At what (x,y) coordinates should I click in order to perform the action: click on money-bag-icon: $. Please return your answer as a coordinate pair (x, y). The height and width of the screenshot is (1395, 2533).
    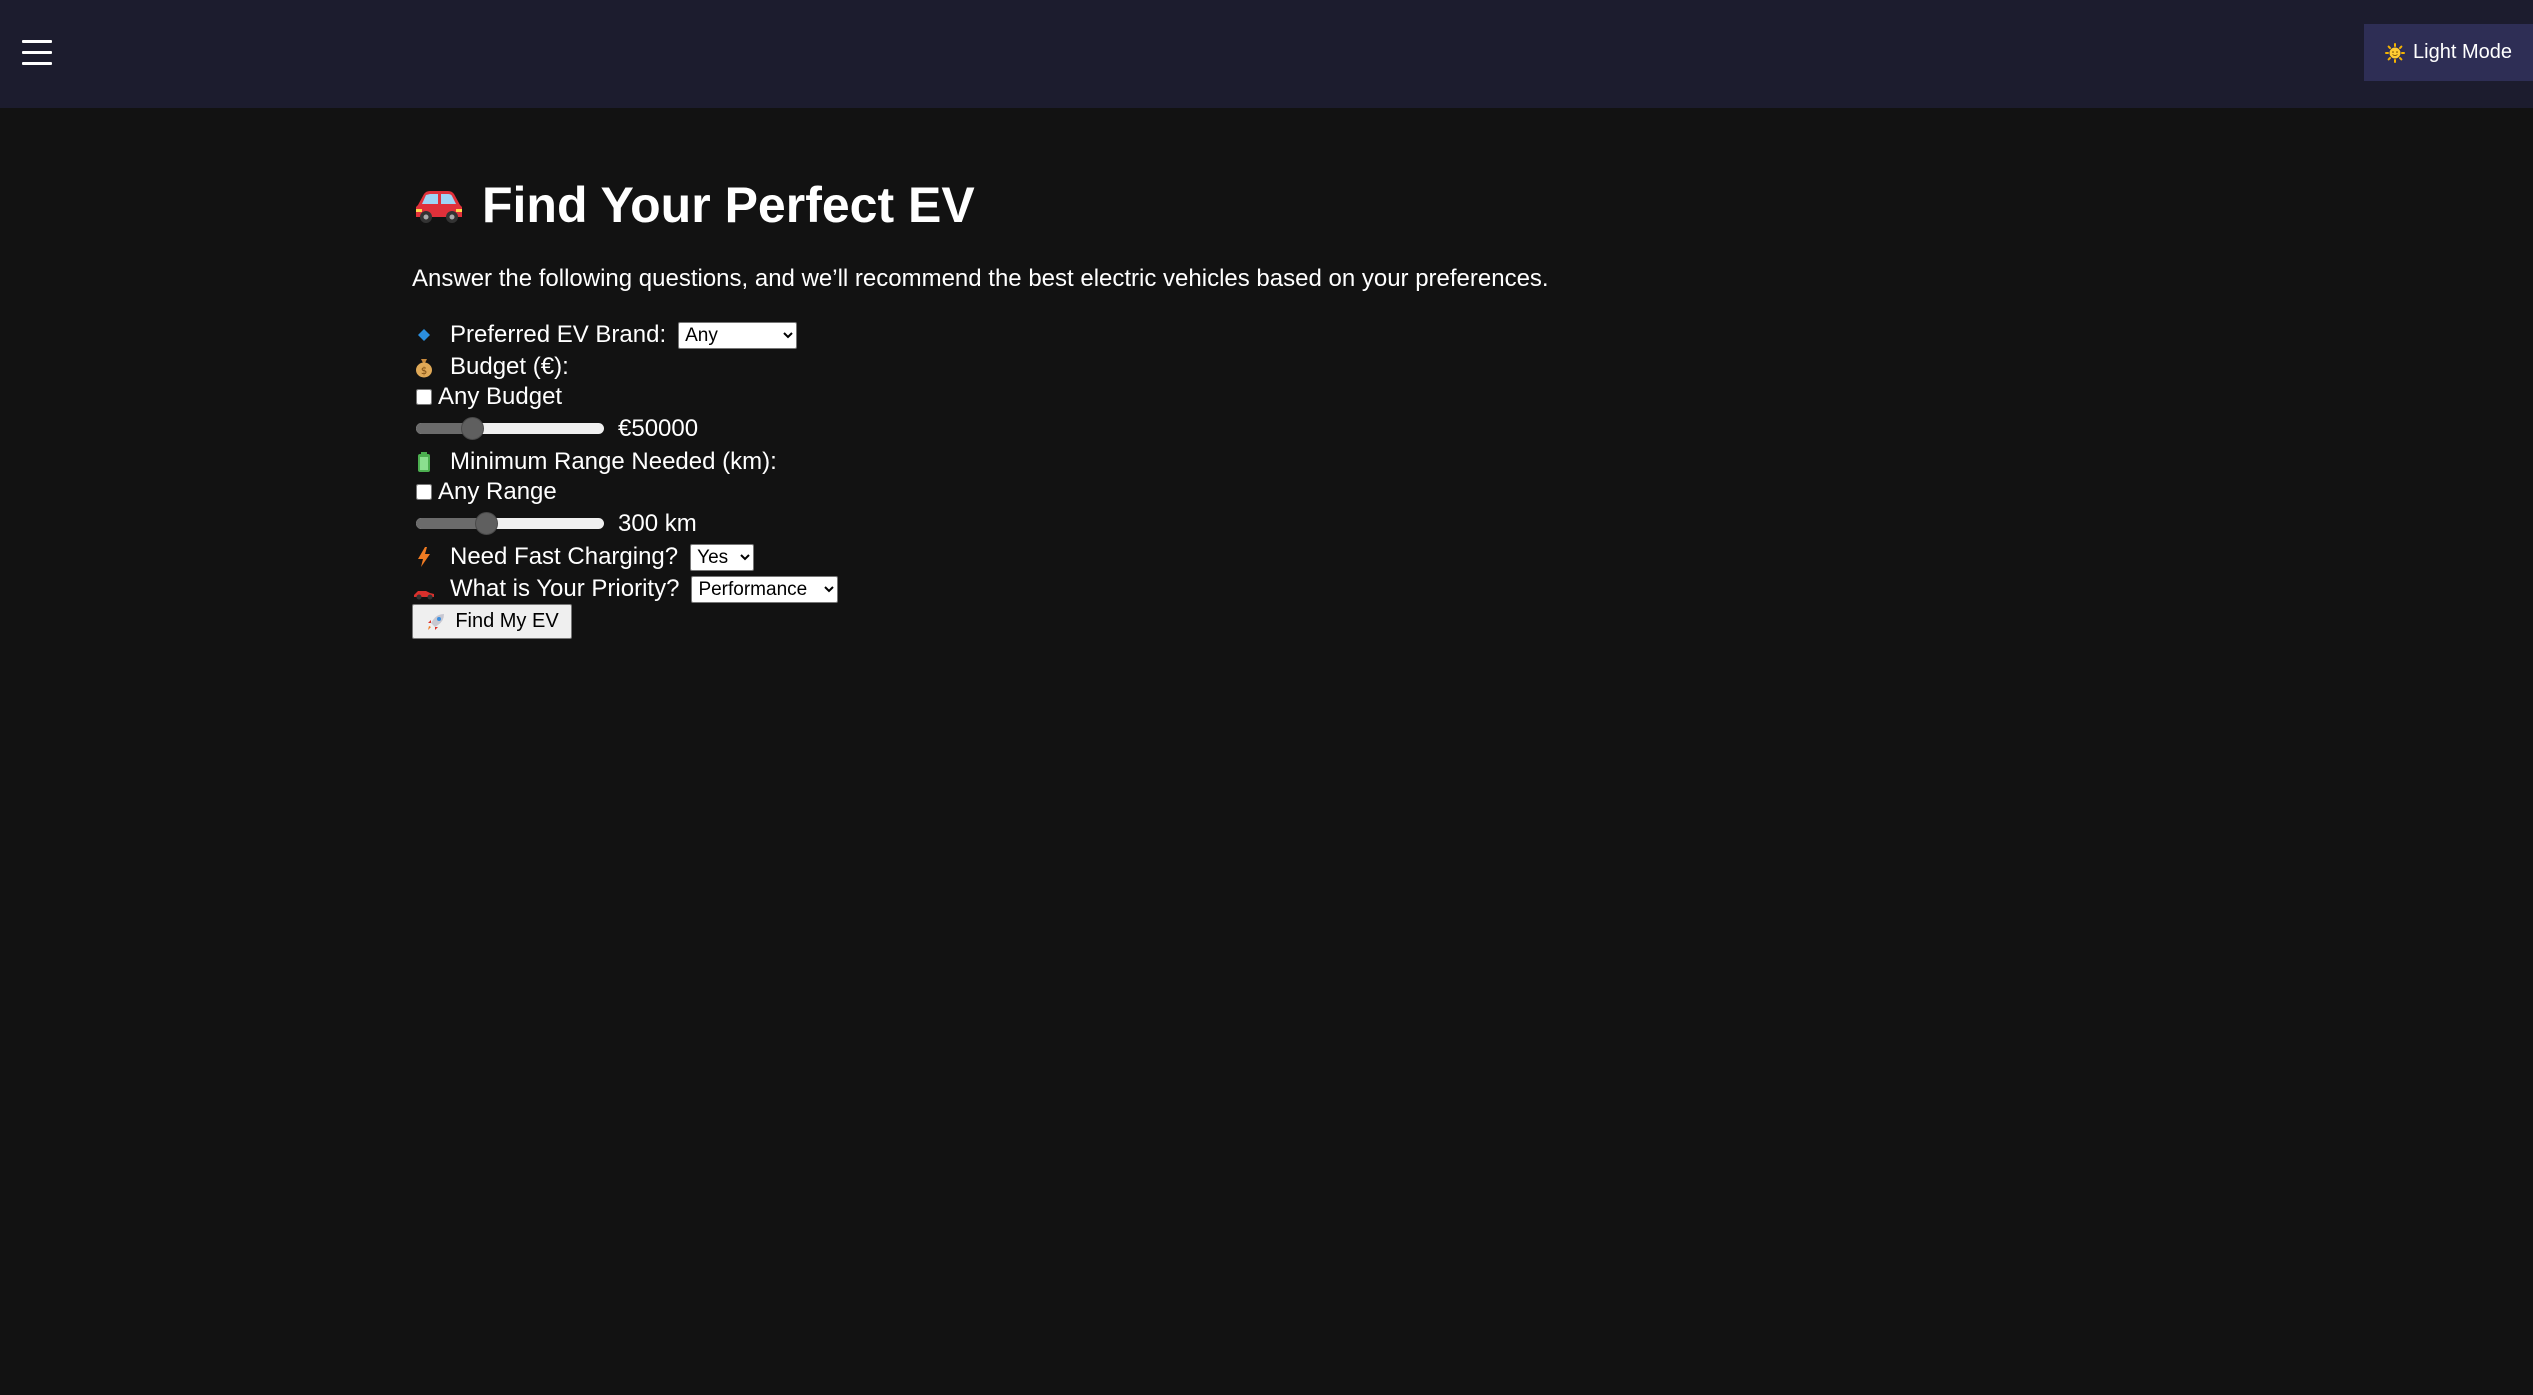
    Looking at the image, I should click on (424, 368).